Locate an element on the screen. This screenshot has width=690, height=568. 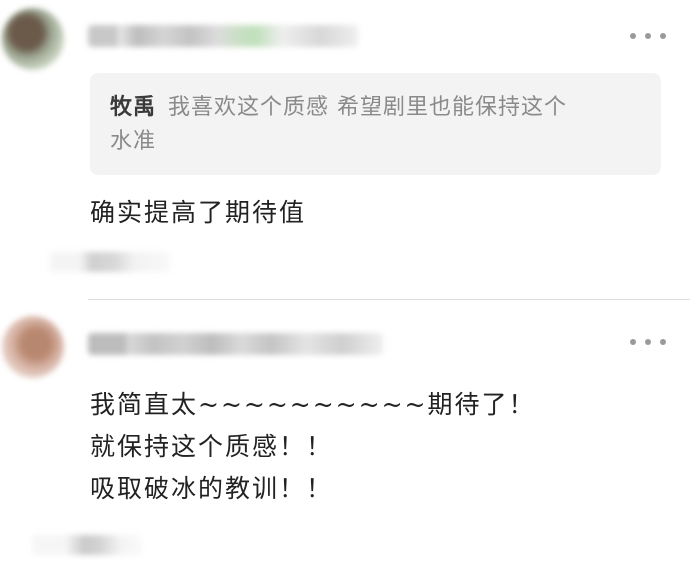
quoted-reply: 牧禹 我喜欢这个质感 希望剧里也能保持这个 水准 is located at coordinates (375, 124).